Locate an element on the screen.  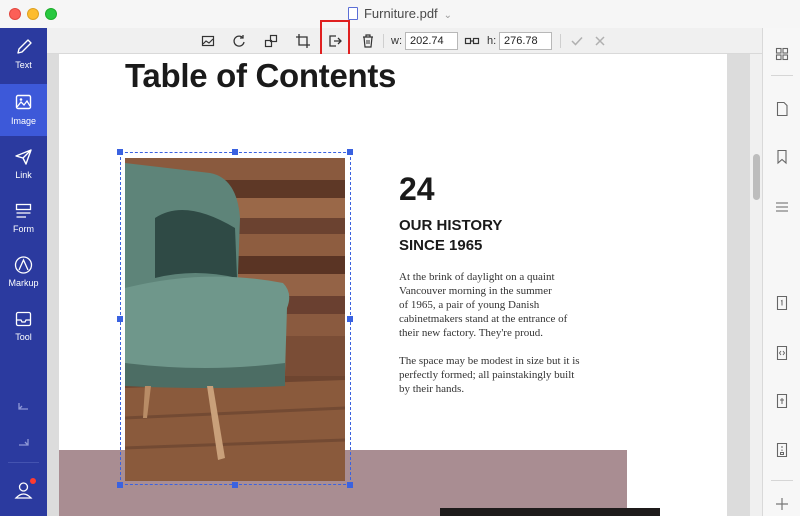
delete-icon is located at coordinates (368, 41).